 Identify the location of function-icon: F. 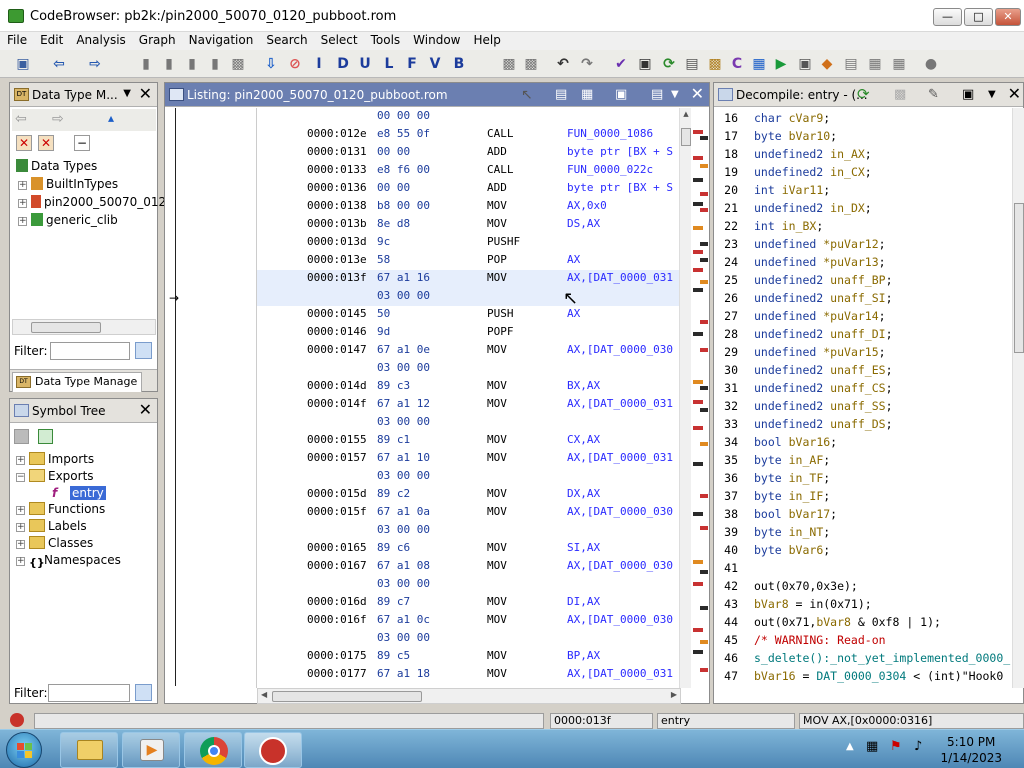
(412, 64).